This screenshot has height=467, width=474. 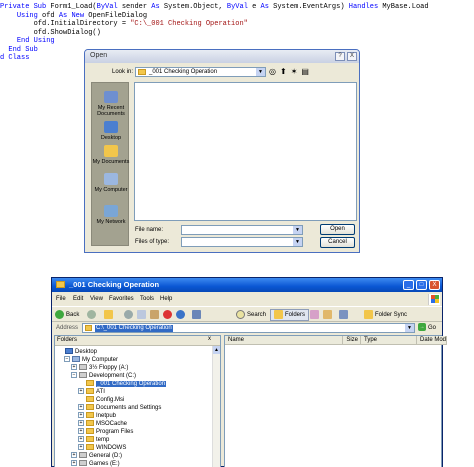 I want to click on computer-icon, so click(x=76, y=359).